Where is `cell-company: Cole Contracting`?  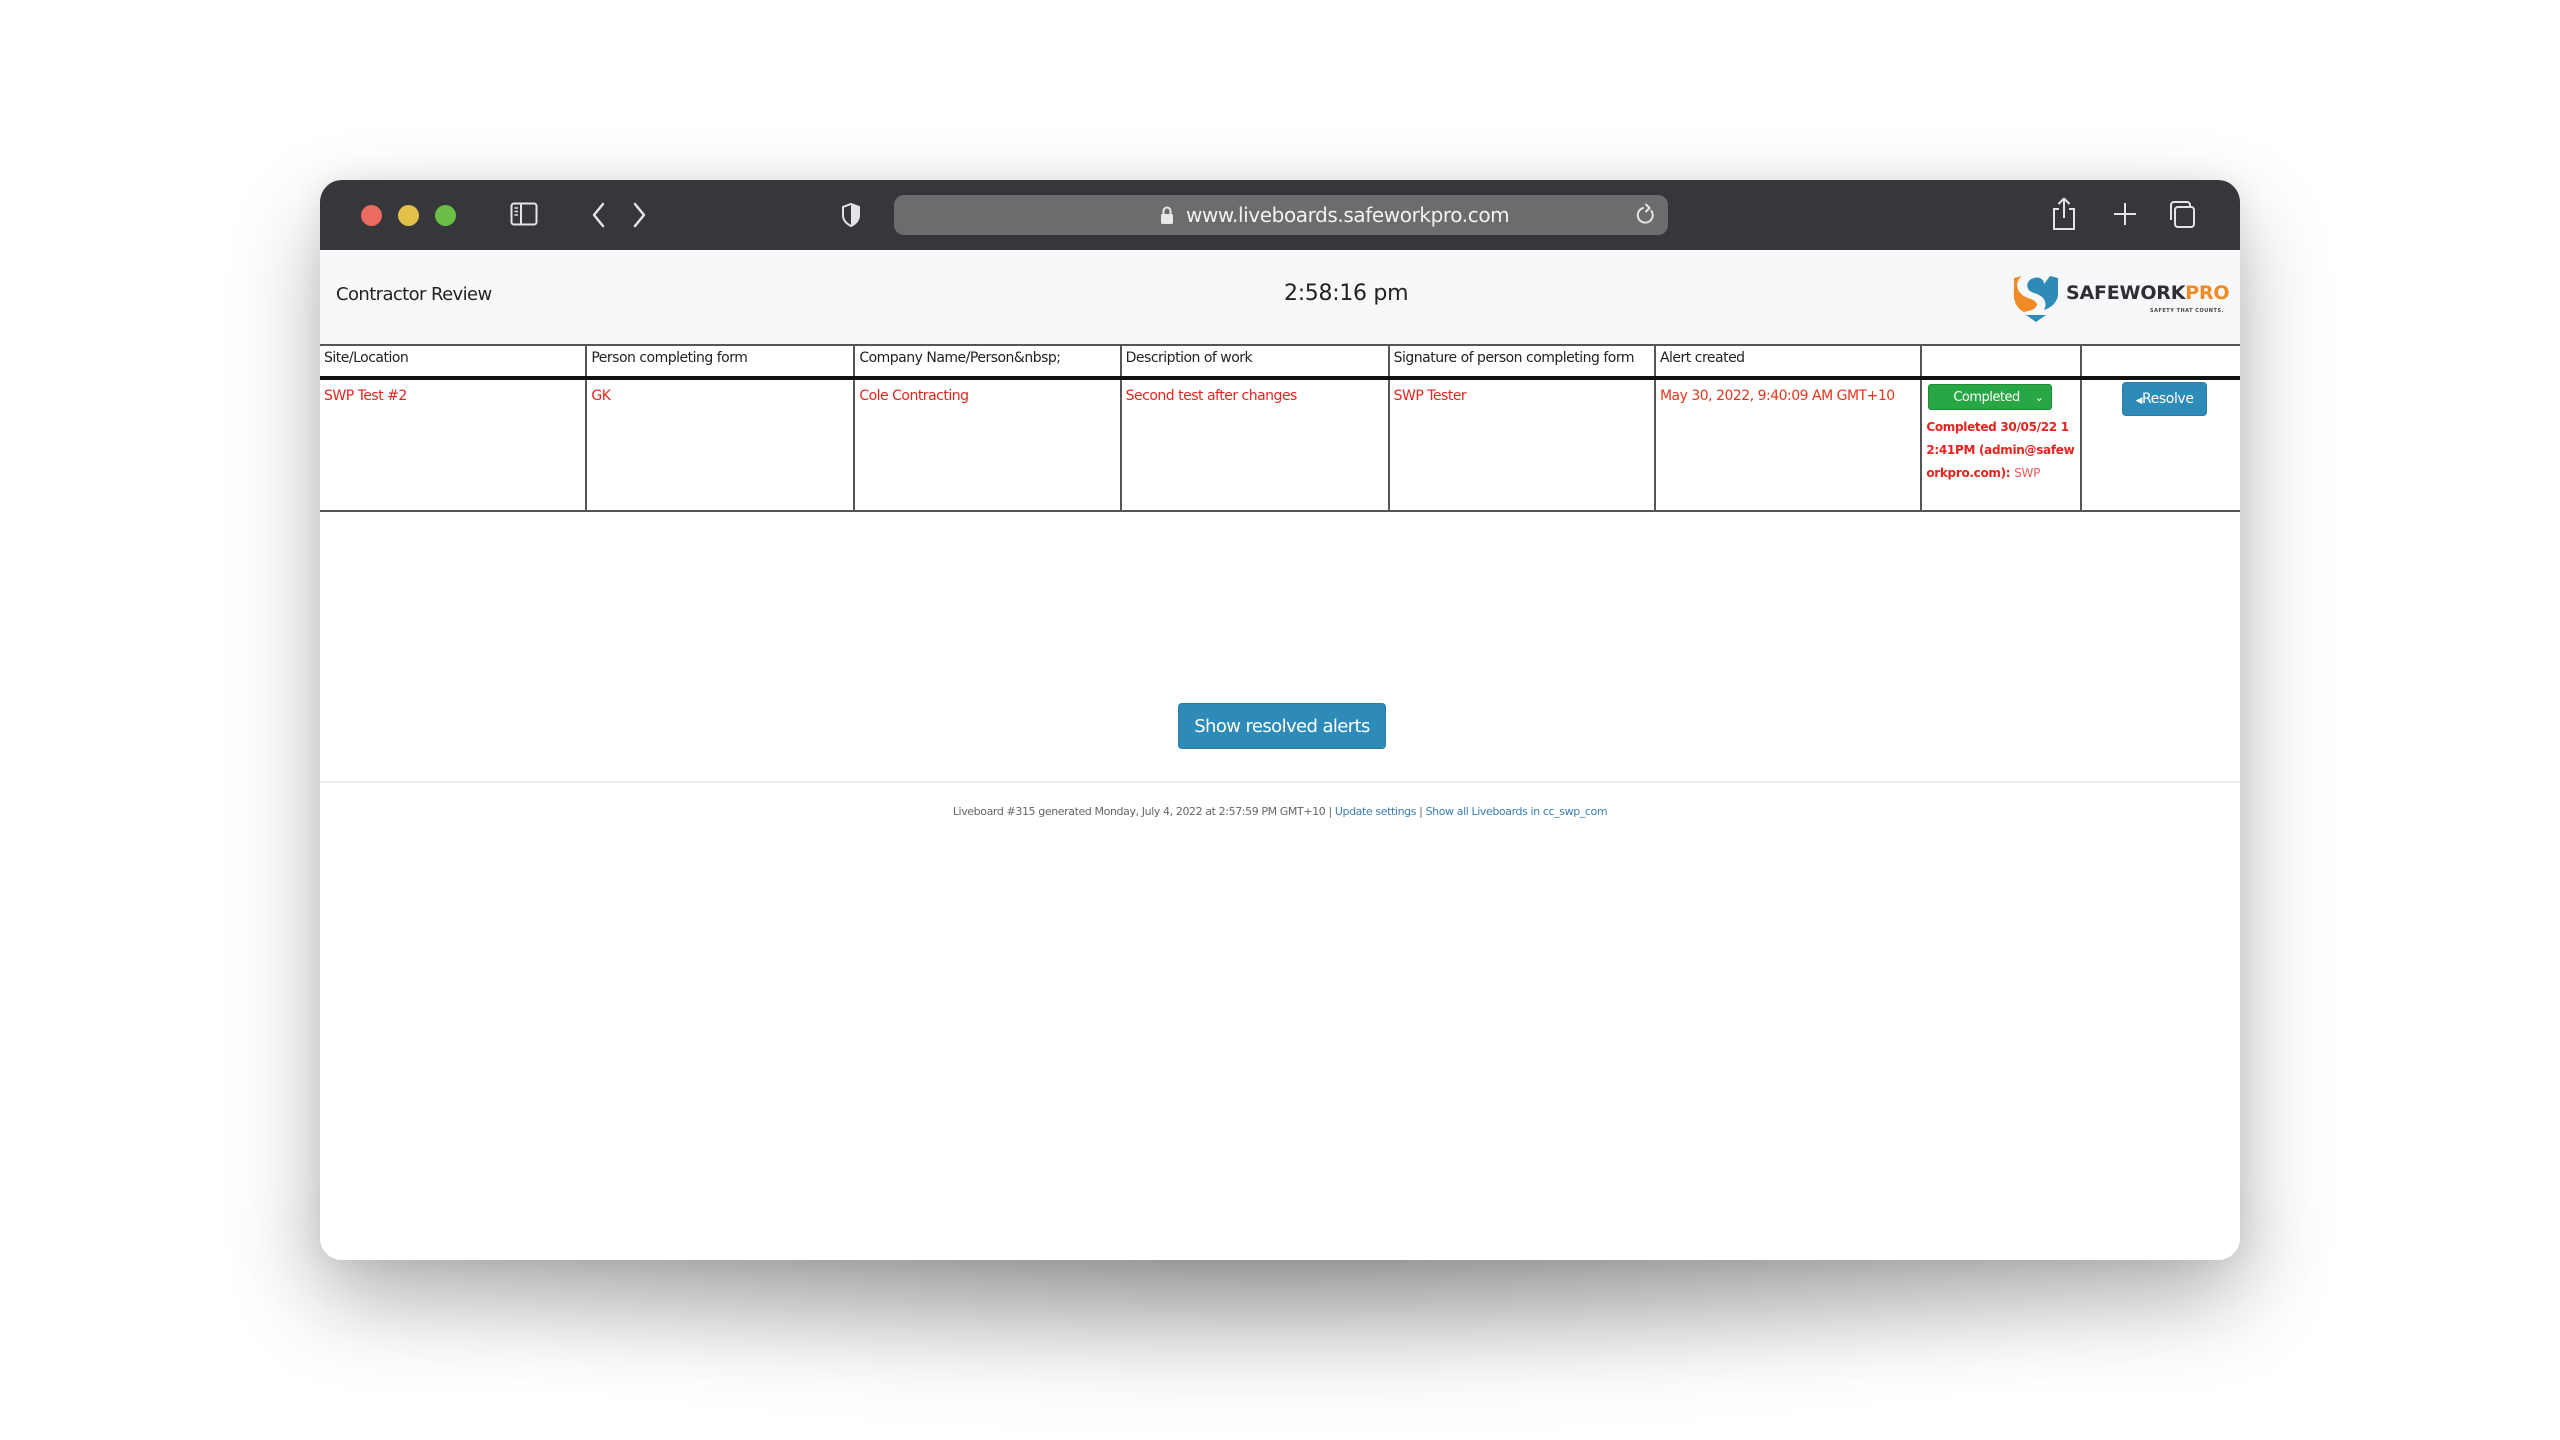
cell-company: Cole Contracting is located at coordinates (987, 444).